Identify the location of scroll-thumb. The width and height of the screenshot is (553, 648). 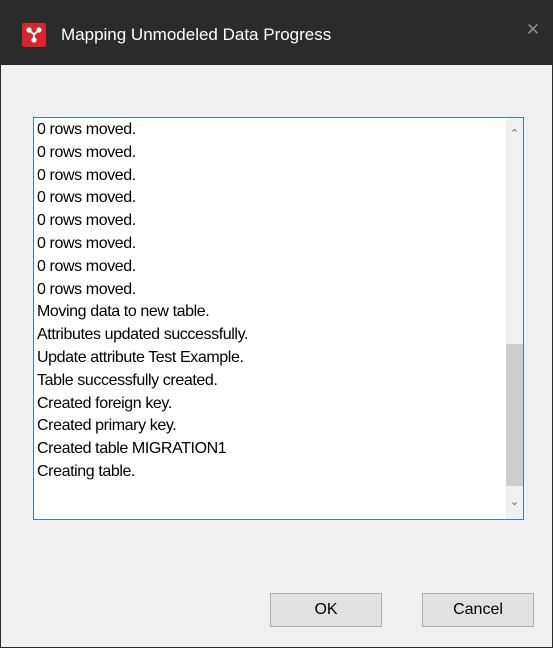
(514, 415).